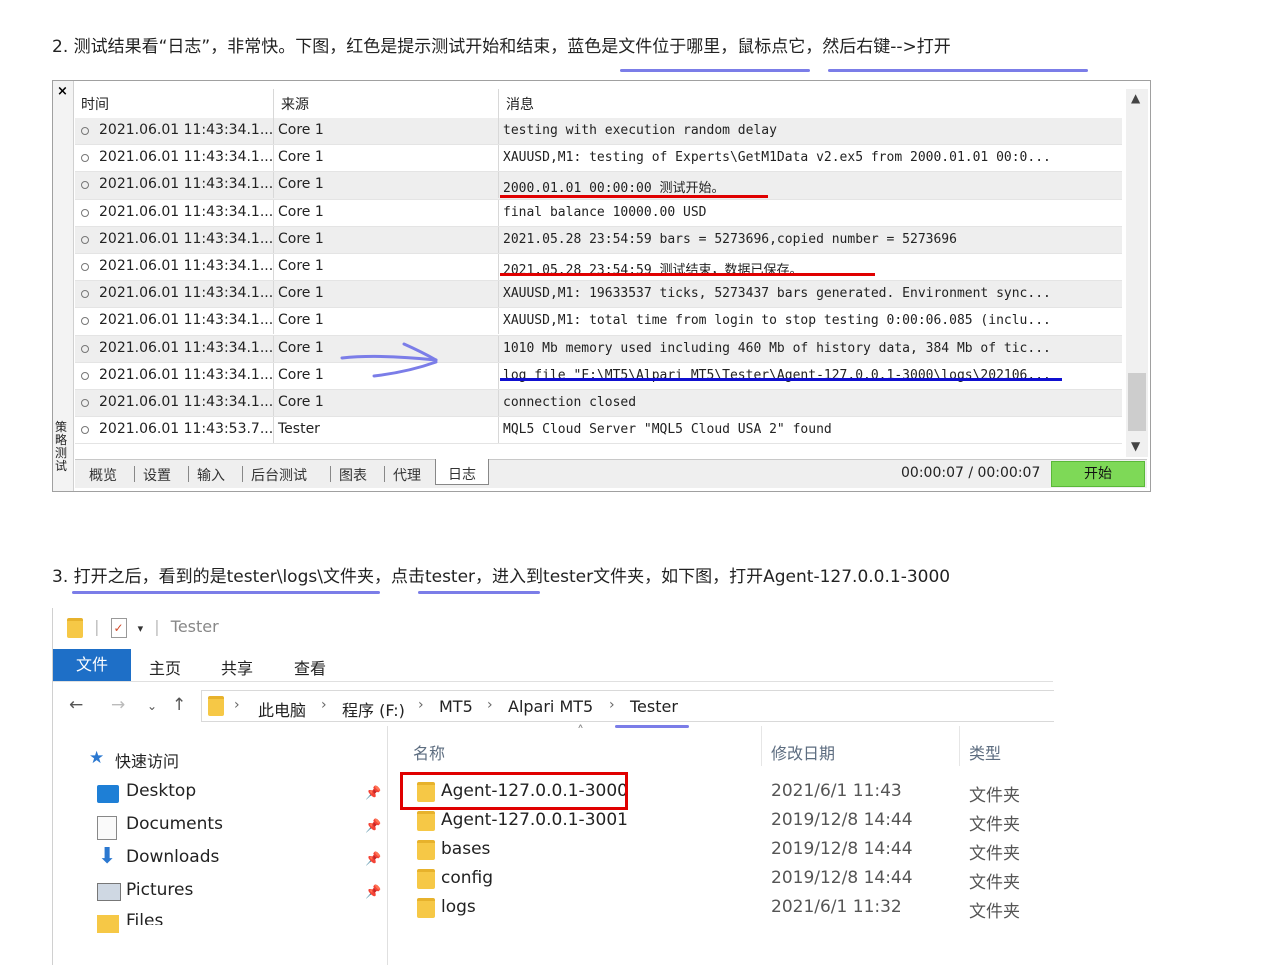  What do you see at coordinates (429, 752) in the screenshot?
I see `column-name: 名称` at bounding box center [429, 752].